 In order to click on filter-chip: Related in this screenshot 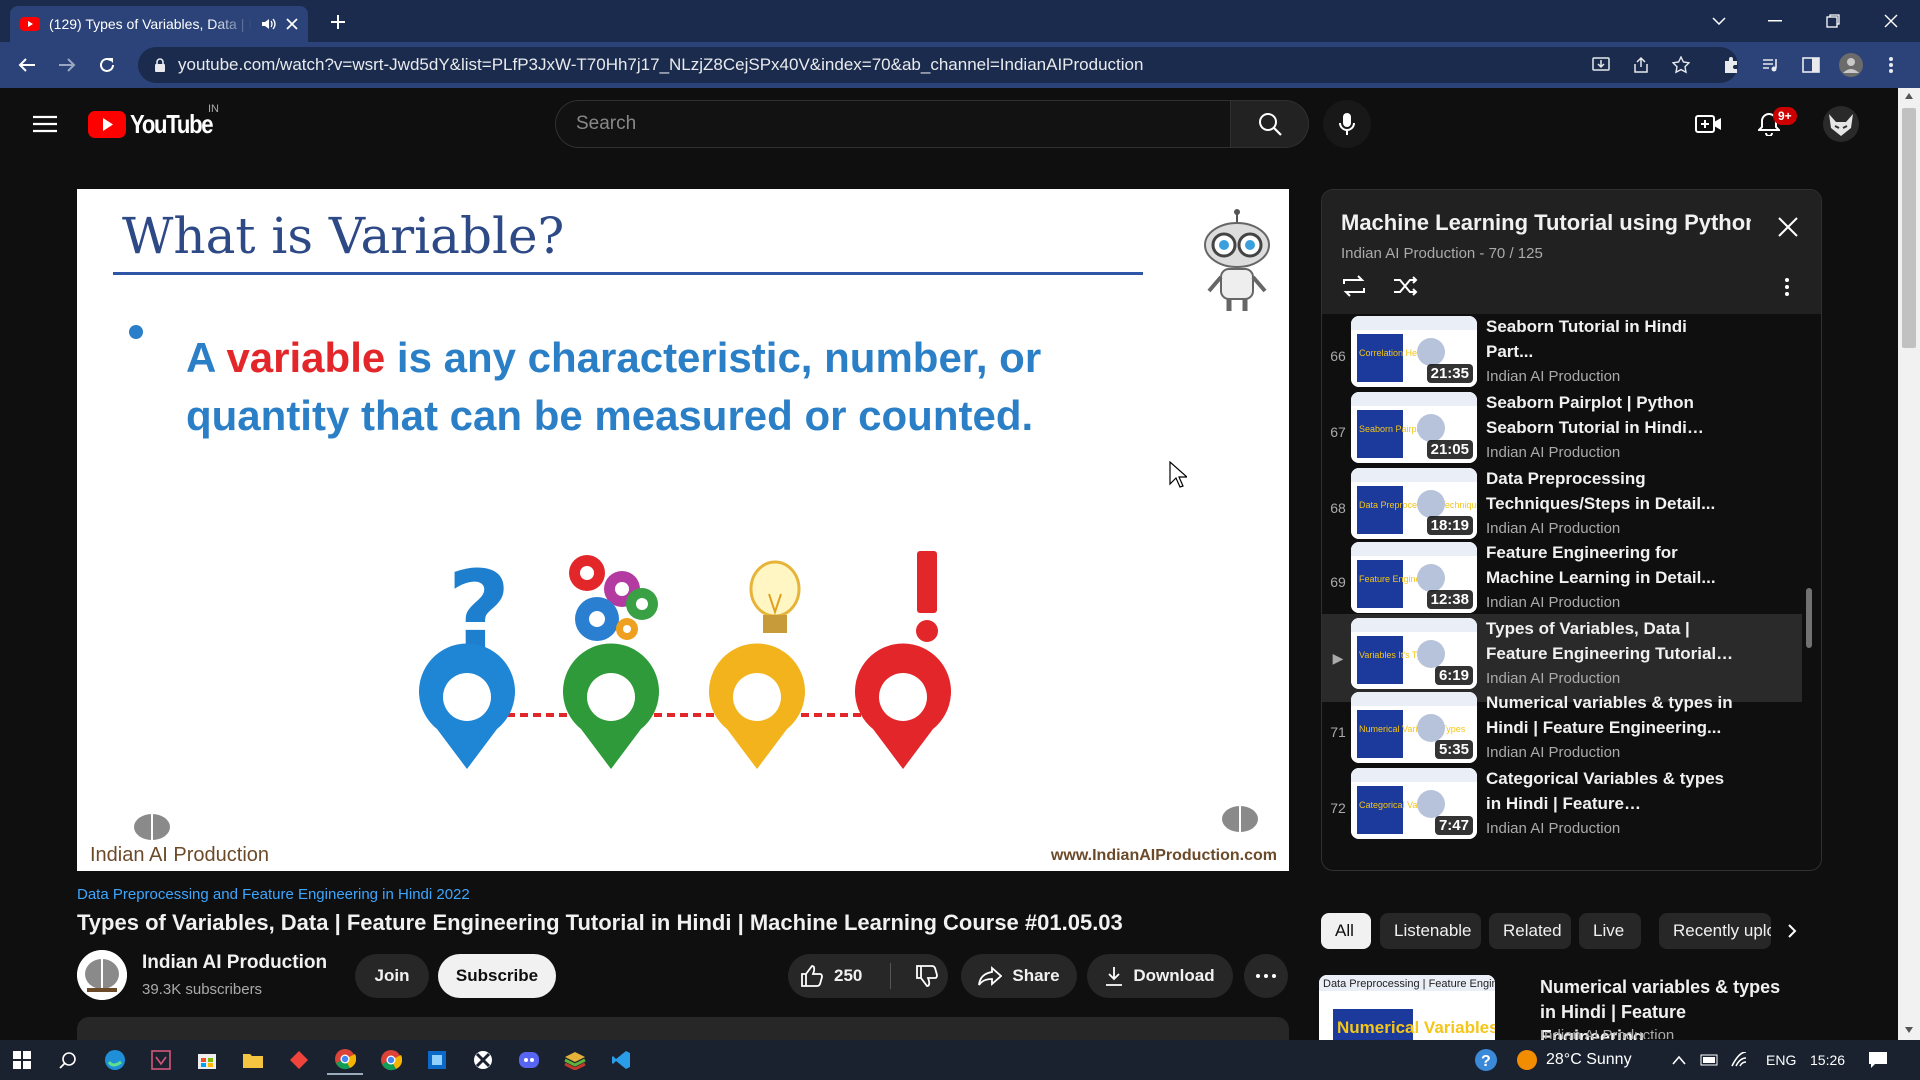, I will do `click(1530, 931)`.